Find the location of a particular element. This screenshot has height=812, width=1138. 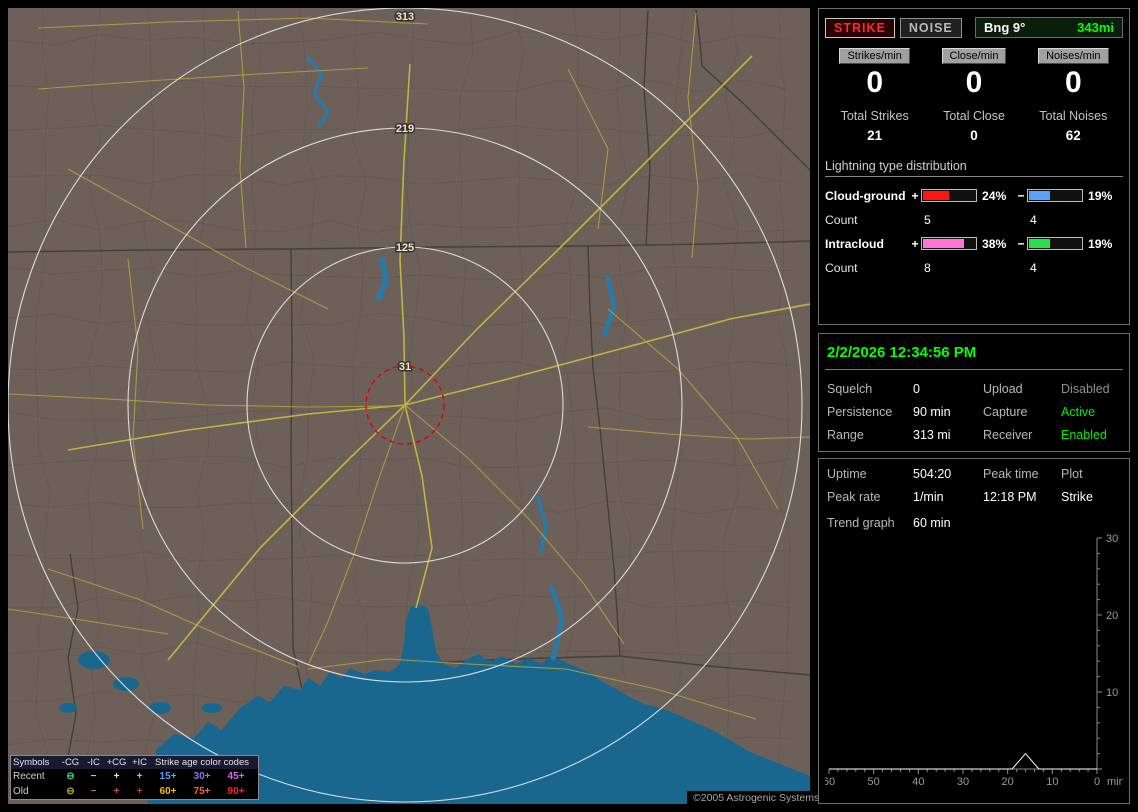

close-per-min: Close/min 0 is located at coordinates (973, 74).